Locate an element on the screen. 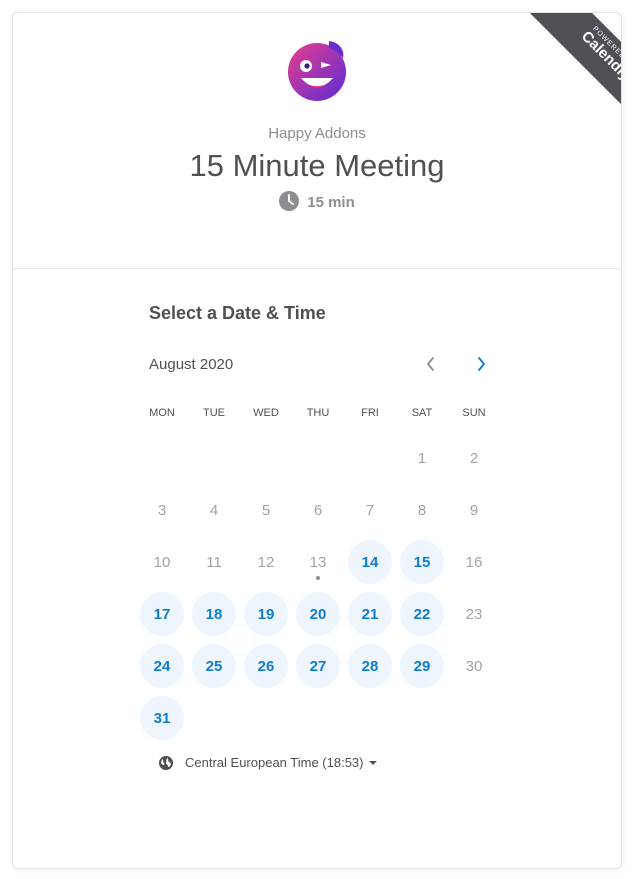 This screenshot has height=879, width=634. day-number: 15 is located at coordinates (422, 562).